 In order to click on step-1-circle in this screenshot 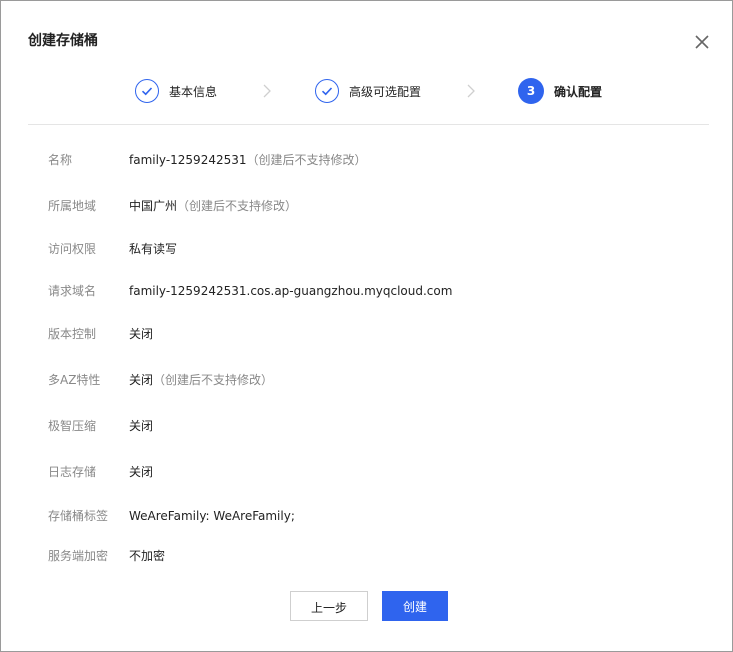, I will do `click(147, 91)`.